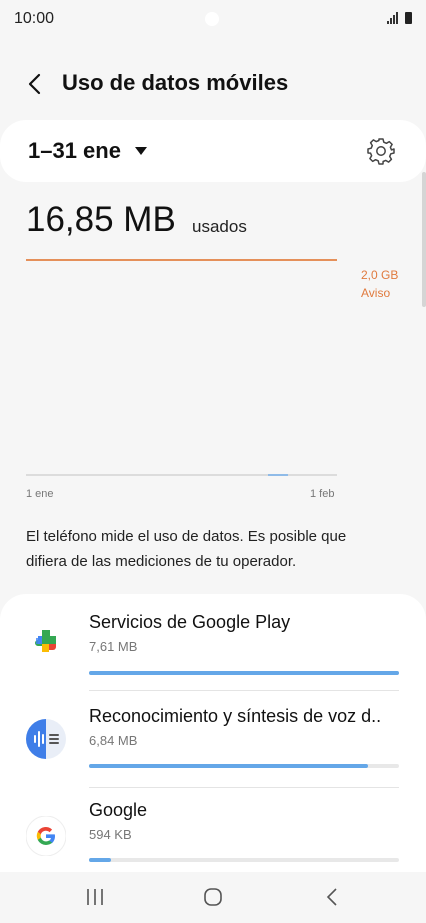 The image size is (426, 923). I want to click on camera-cutout, so click(212, 19).